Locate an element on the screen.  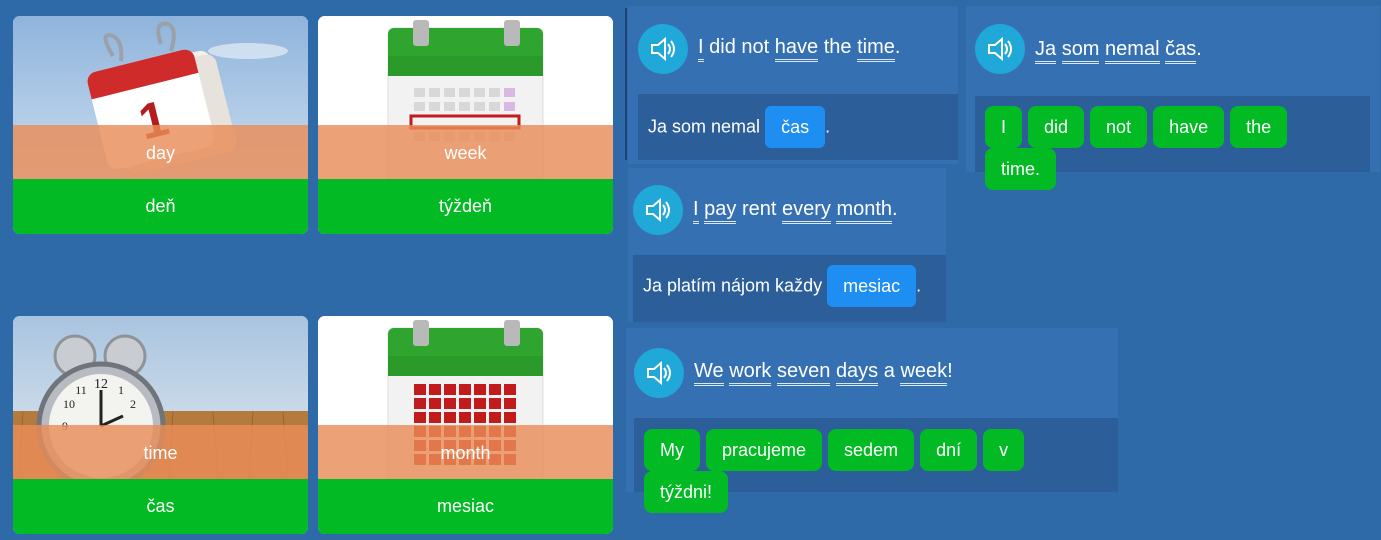
sentence-word: month is located at coordinates (864, 211).